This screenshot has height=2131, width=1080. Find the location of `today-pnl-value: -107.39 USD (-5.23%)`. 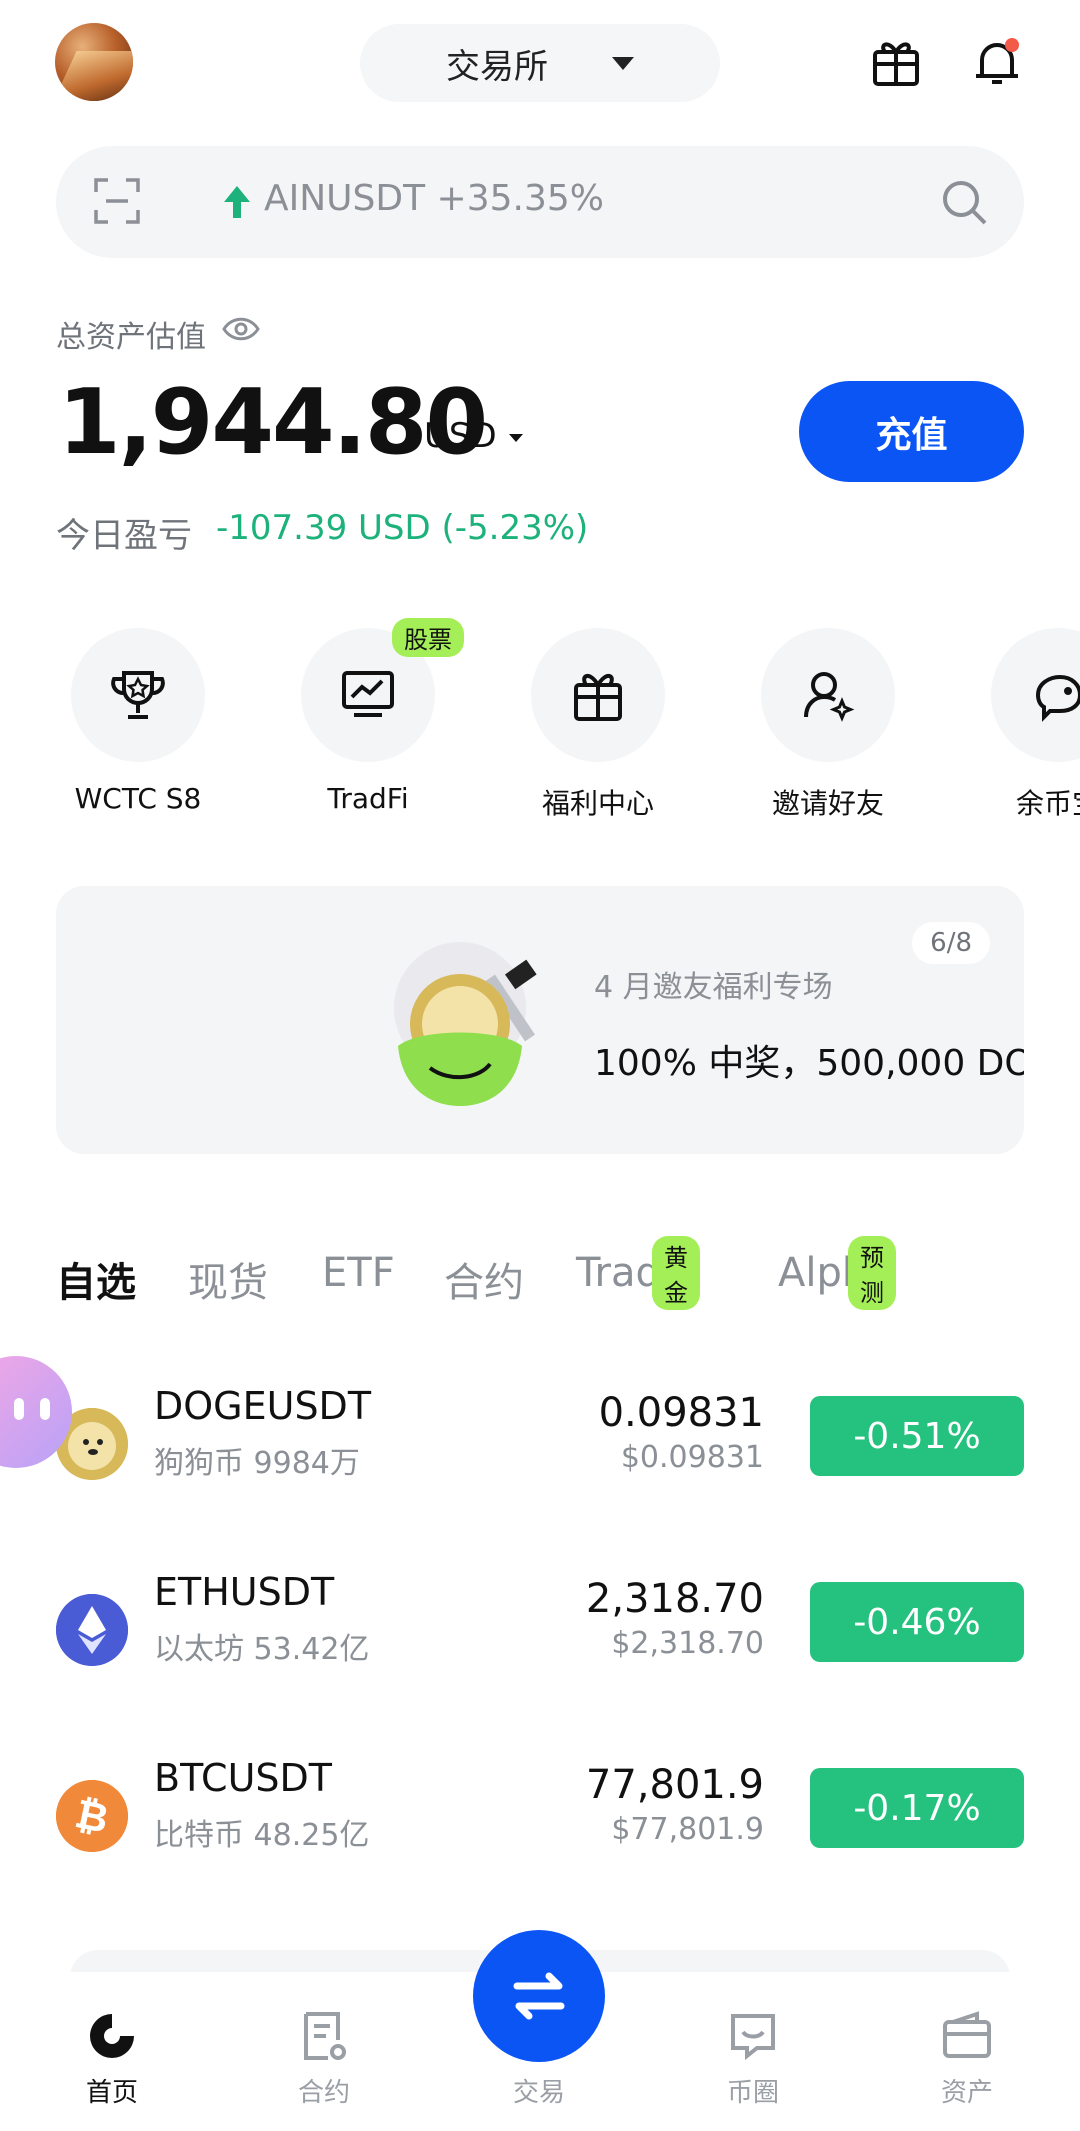

today-pnl-value: -107.39 USD (-5.23%) is located at coordinates (402, 528).